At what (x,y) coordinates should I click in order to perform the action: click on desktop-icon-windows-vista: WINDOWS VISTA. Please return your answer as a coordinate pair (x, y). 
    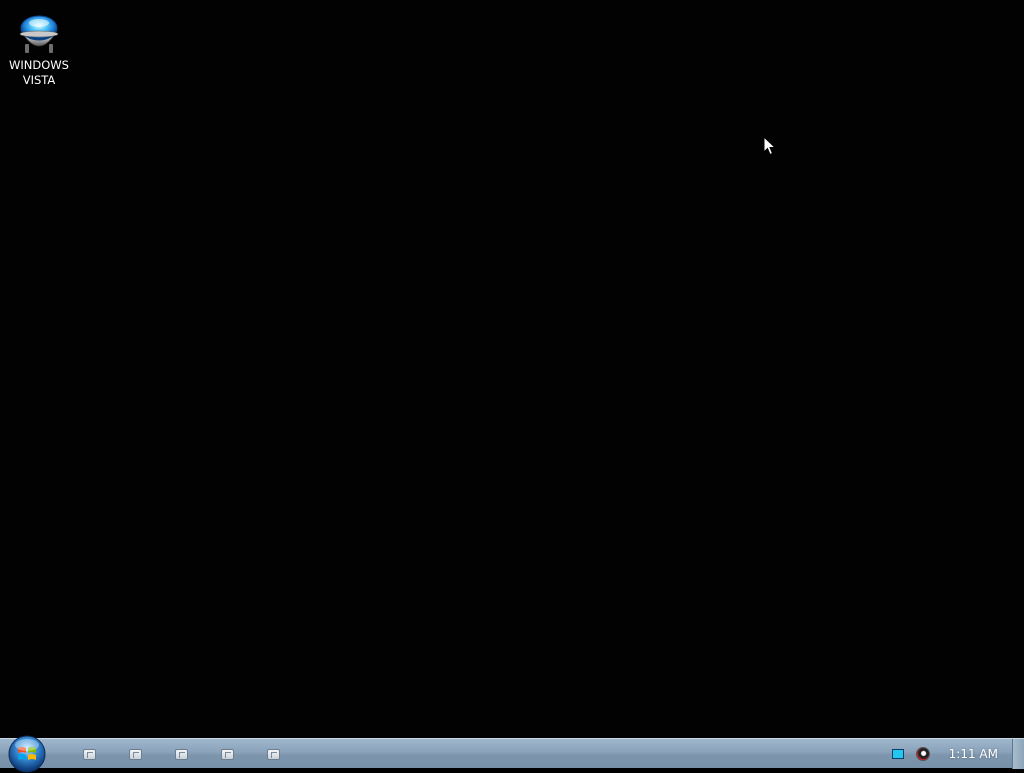
    Looking at the image, I should click on (39, 50).